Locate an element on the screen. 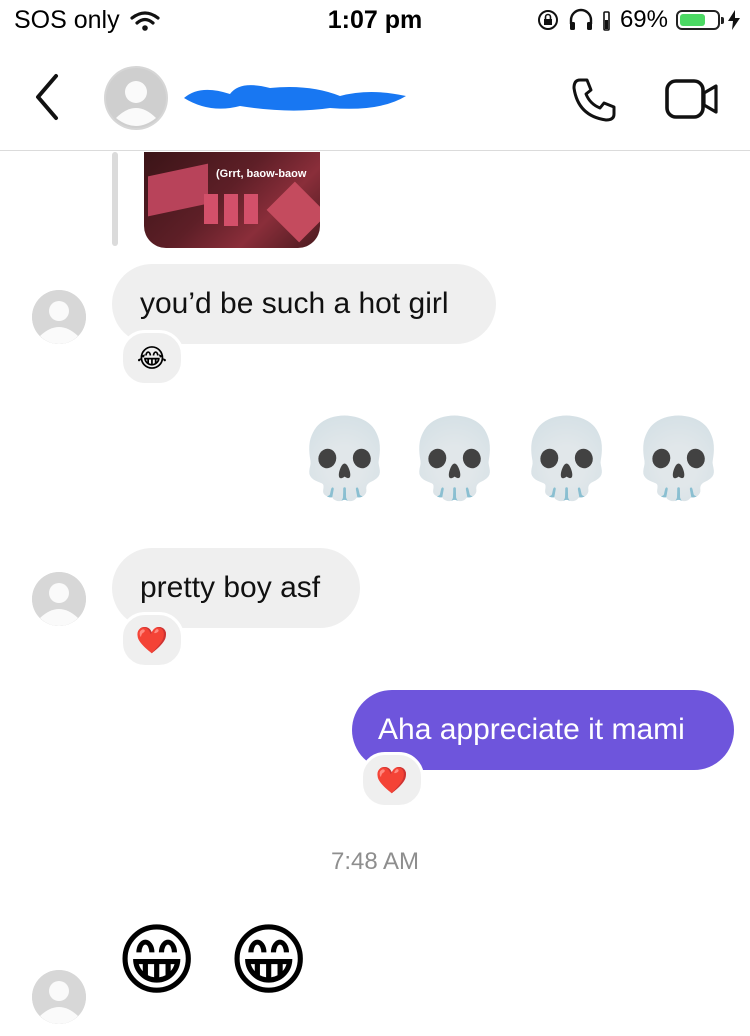 Image resolution: width=750 pixels, height=1036 pixels. message-text: Aha appreciate it mami is located at coordinates (531, 729).